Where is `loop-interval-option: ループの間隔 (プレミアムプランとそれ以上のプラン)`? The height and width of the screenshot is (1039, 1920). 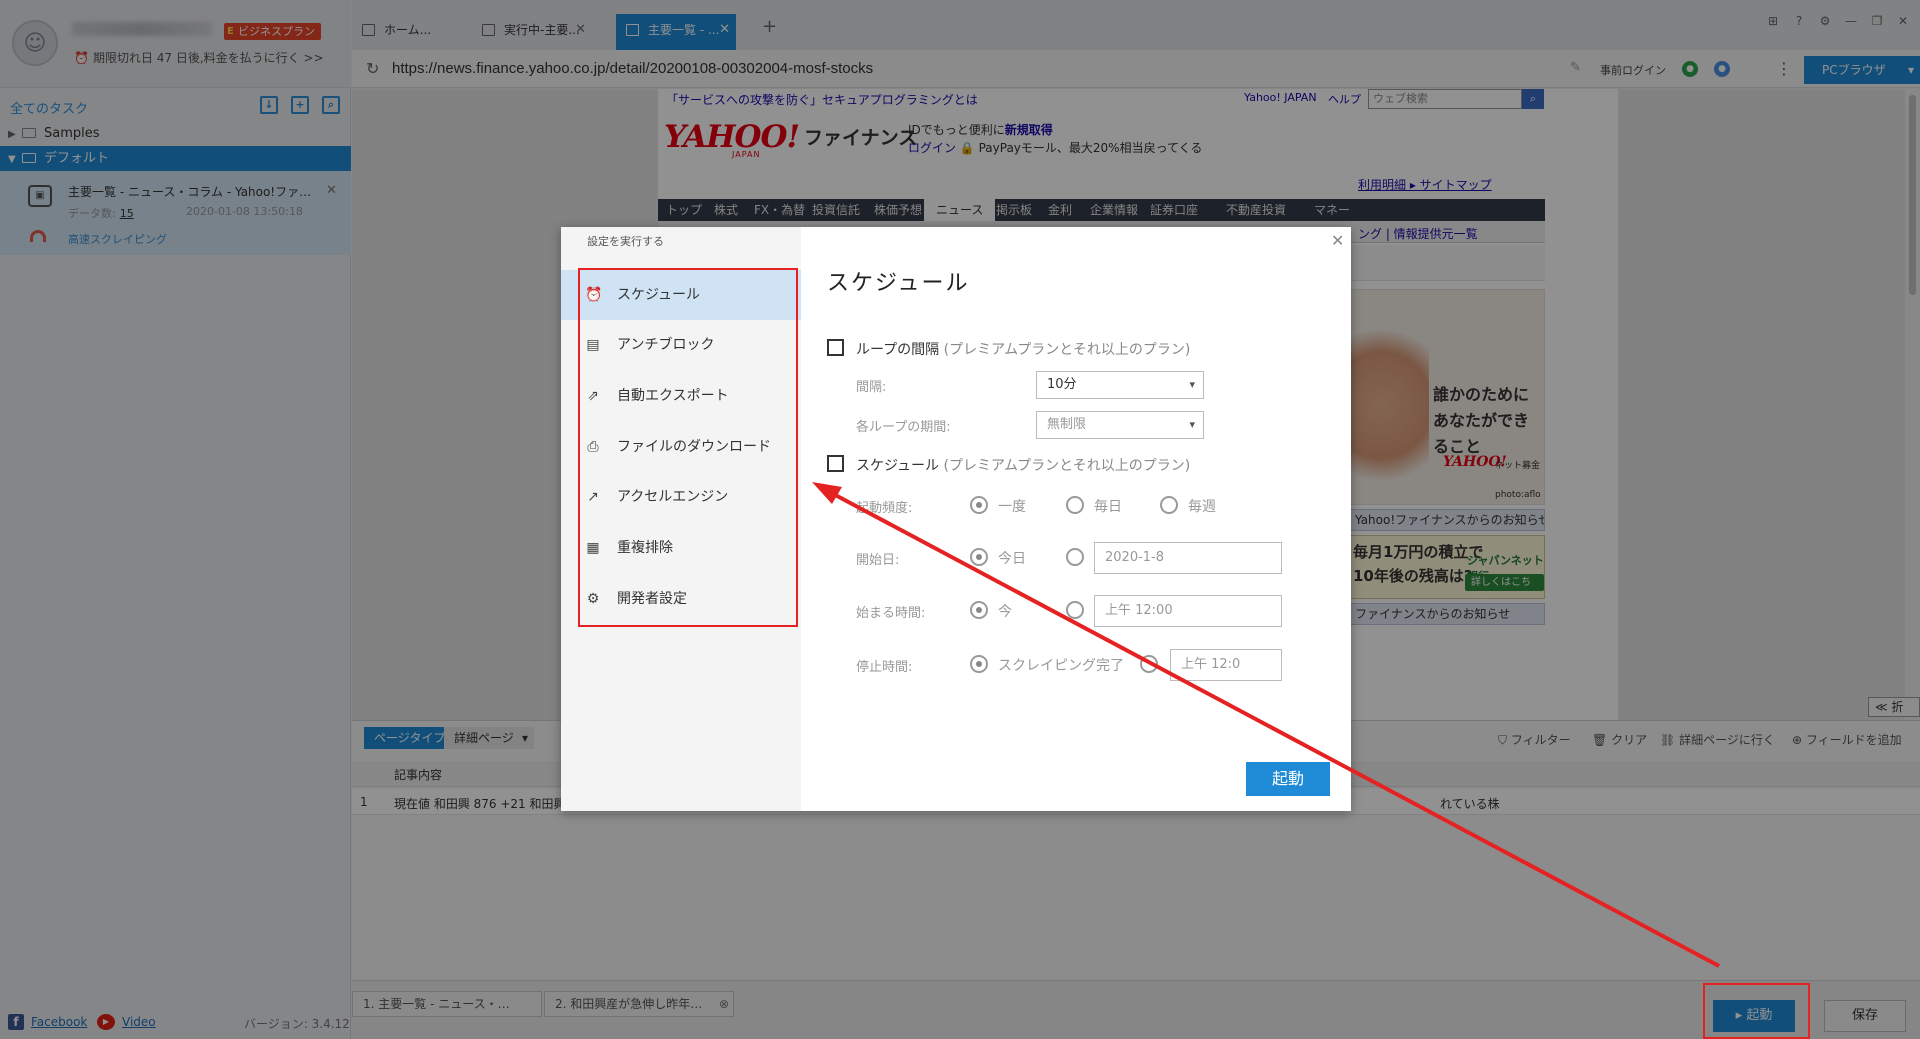
loop-interval-option: ループの間隔 (プレミアムプランとそれ以上のプラン) is located at coordinates (1023, 349).